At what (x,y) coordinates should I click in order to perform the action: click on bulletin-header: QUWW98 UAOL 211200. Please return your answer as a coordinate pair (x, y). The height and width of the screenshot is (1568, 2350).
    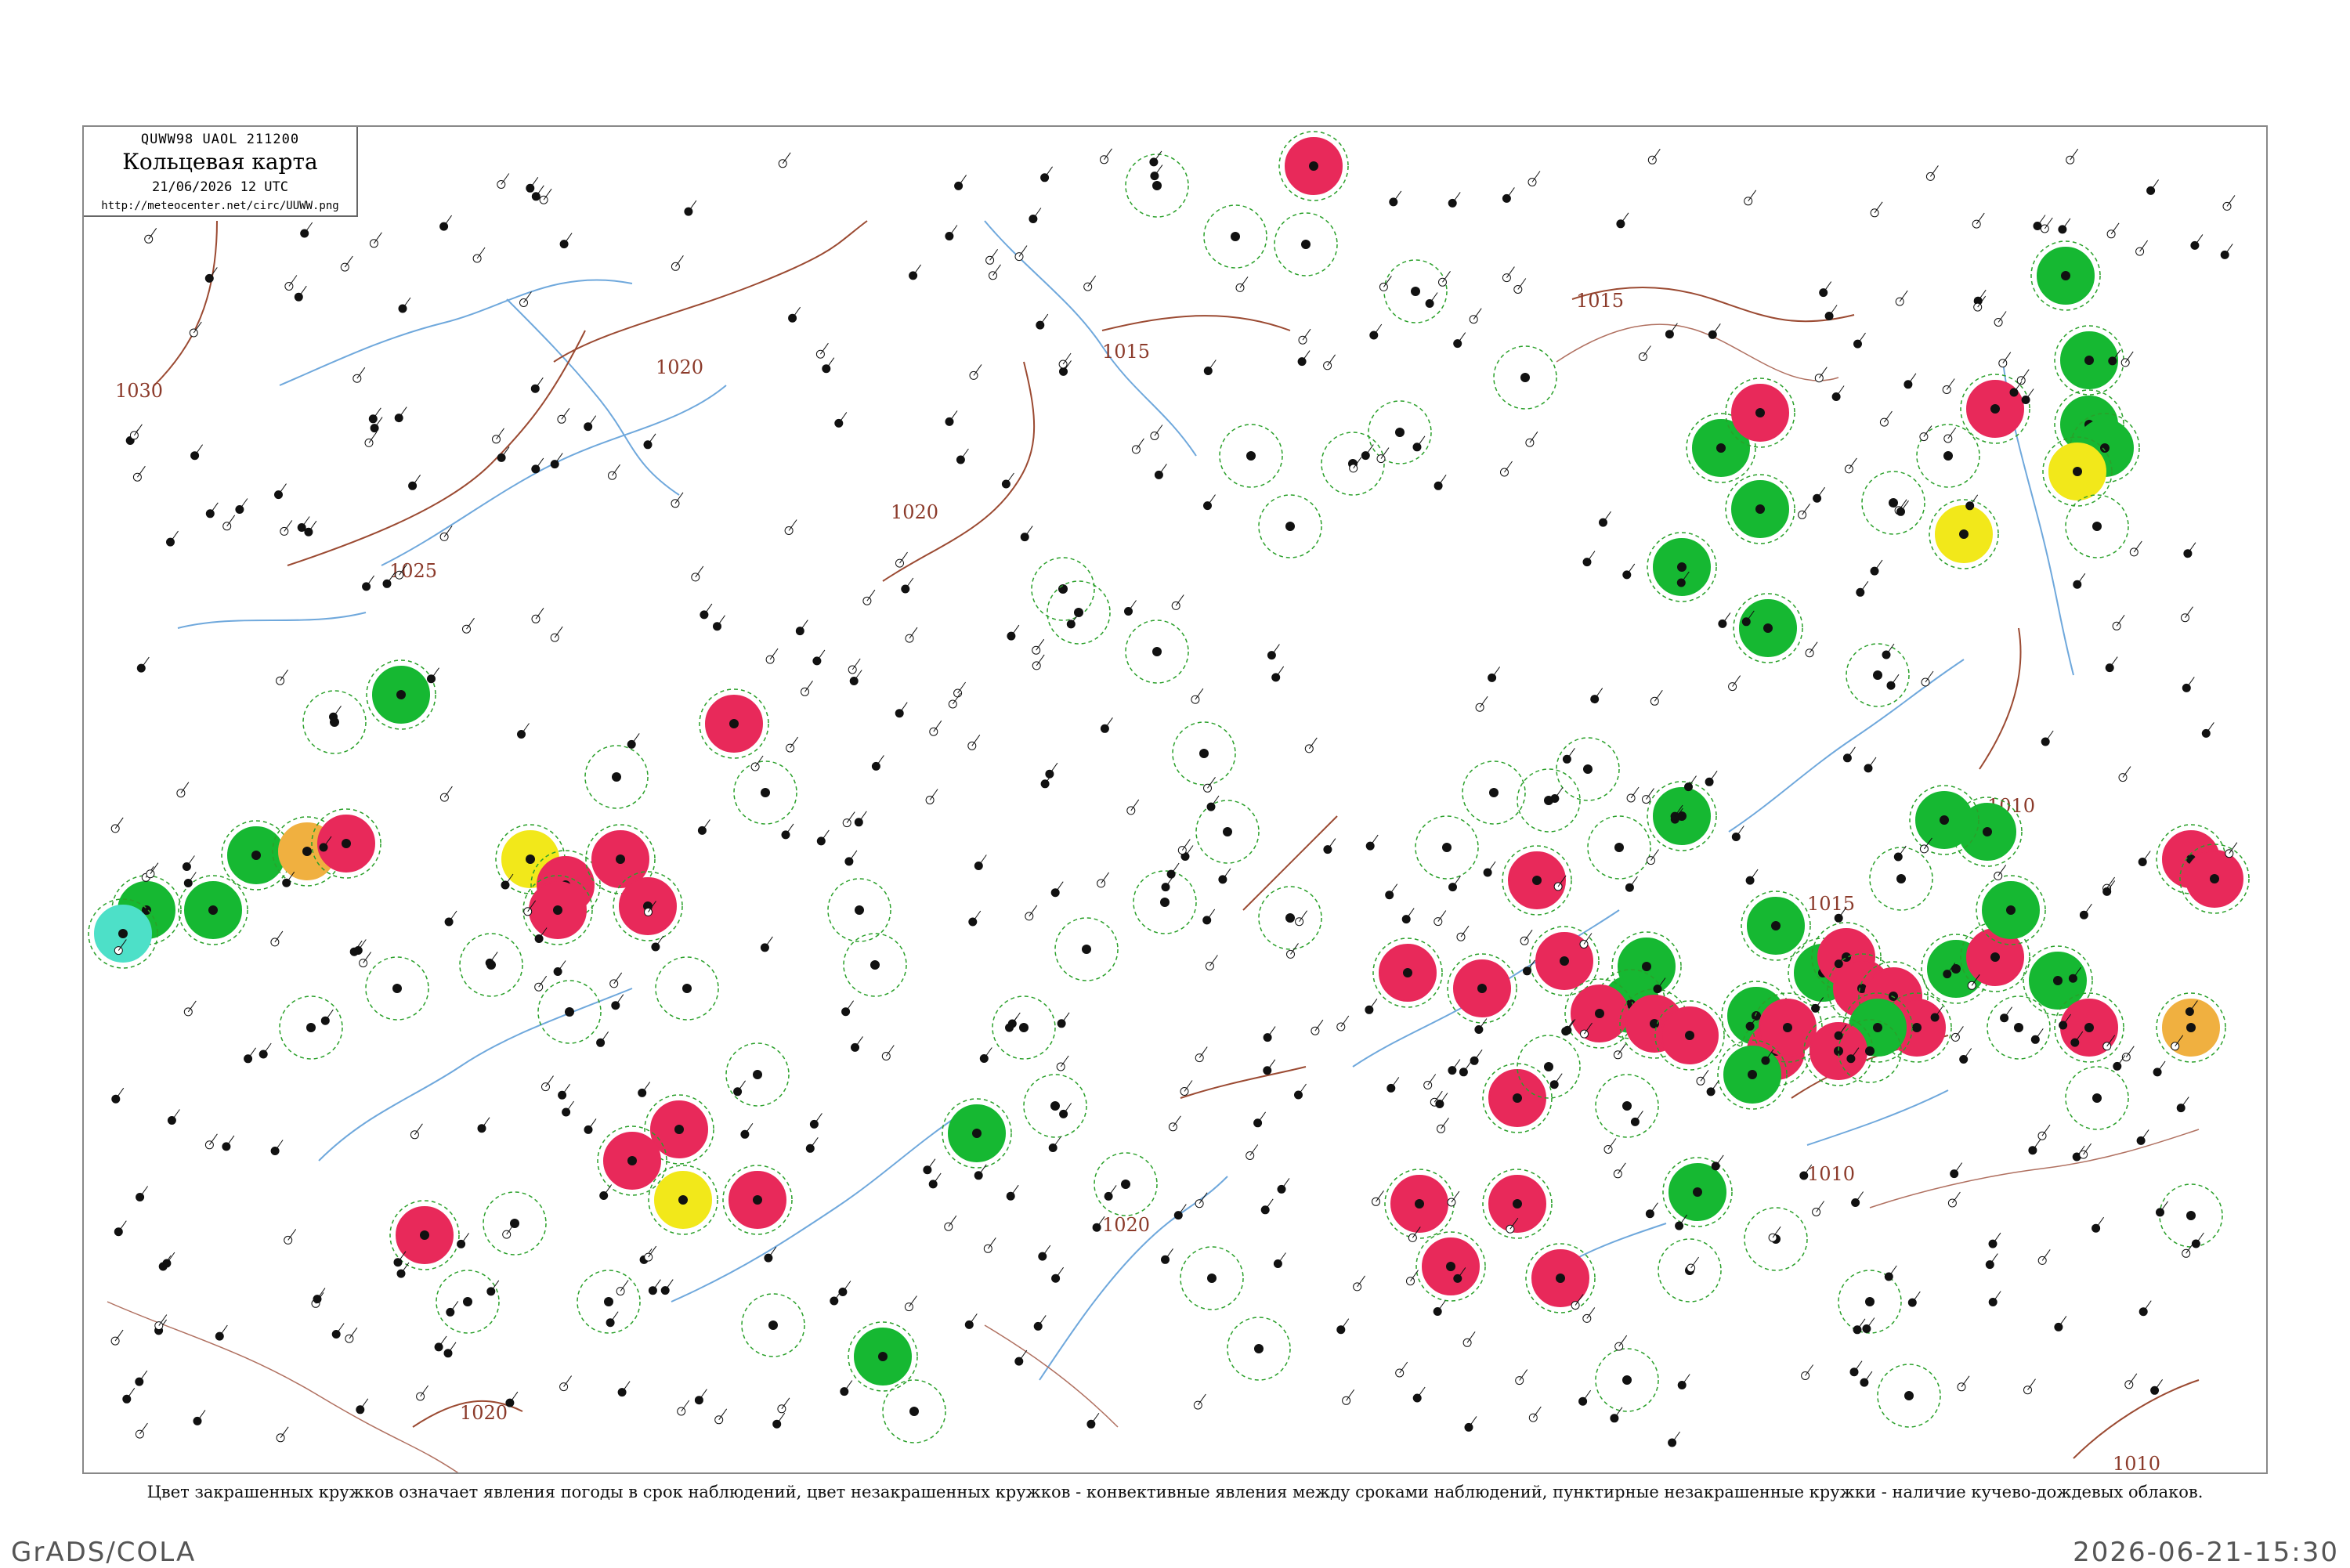
    Looking at the image, I should click on (220, 139).